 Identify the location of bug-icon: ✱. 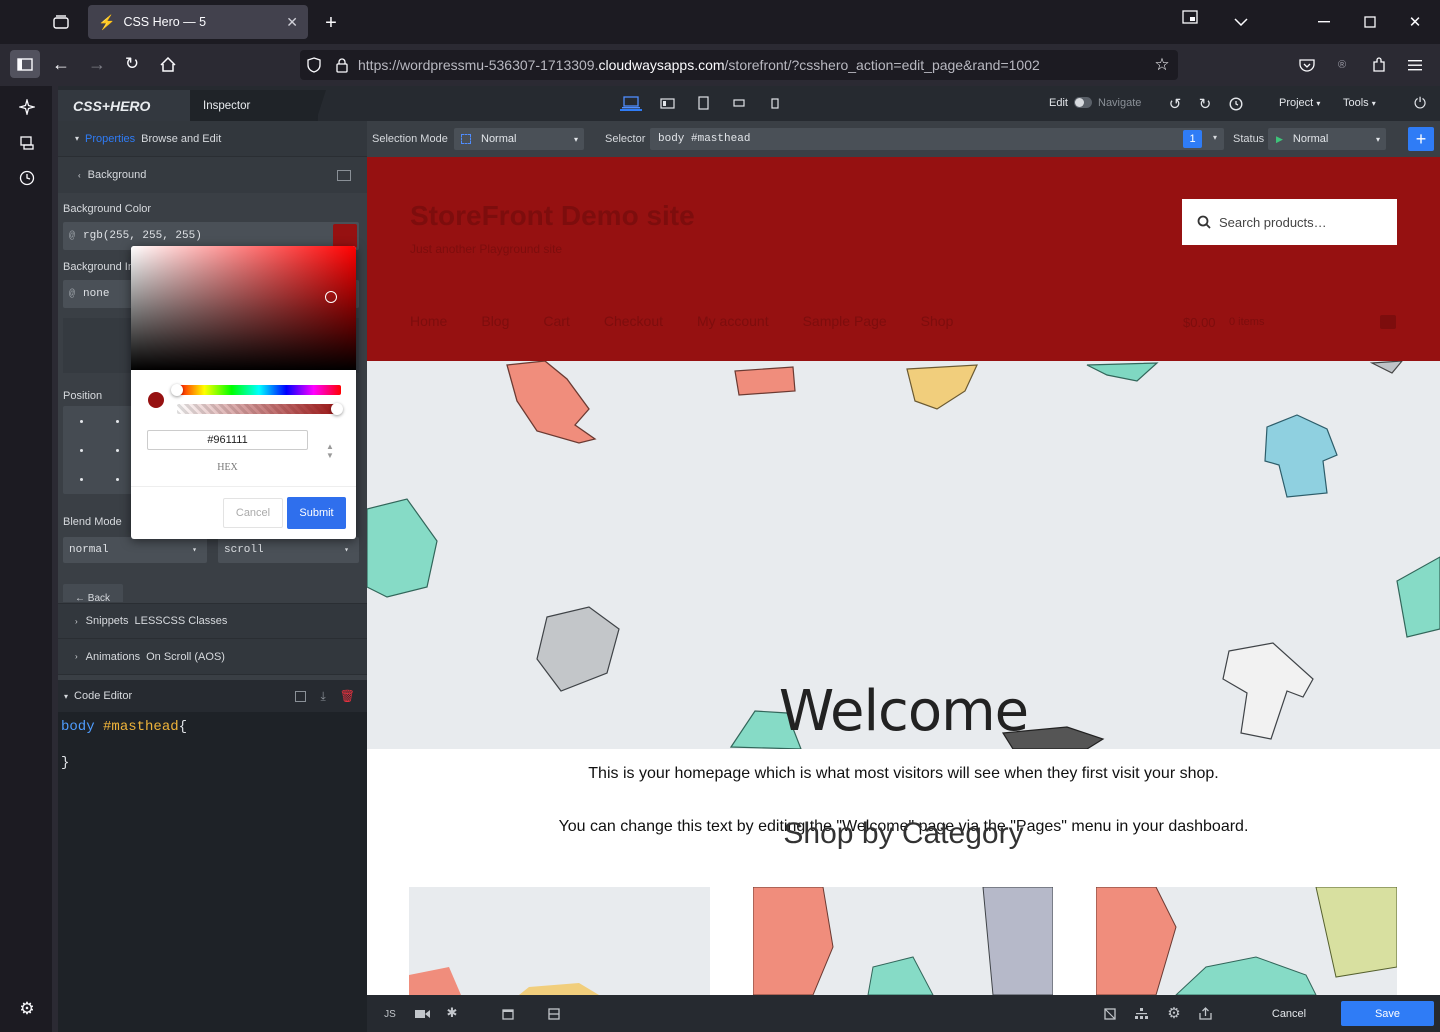
(452, 1013).